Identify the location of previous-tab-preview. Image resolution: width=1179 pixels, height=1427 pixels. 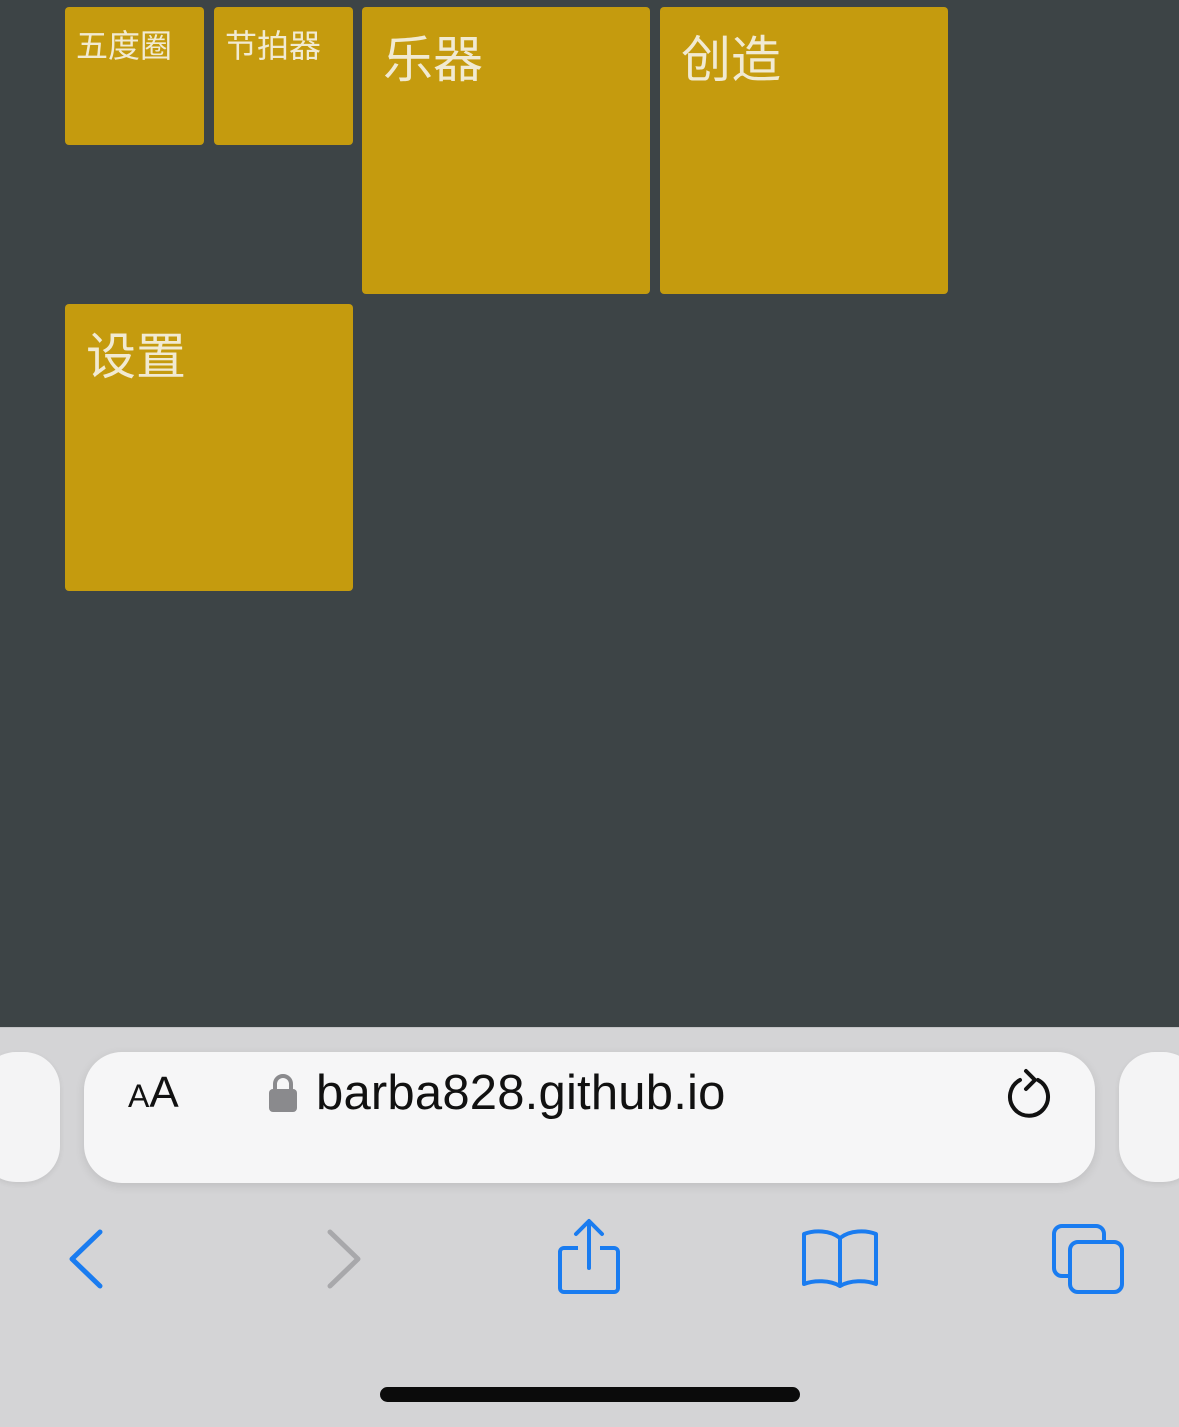
(30, 1117).